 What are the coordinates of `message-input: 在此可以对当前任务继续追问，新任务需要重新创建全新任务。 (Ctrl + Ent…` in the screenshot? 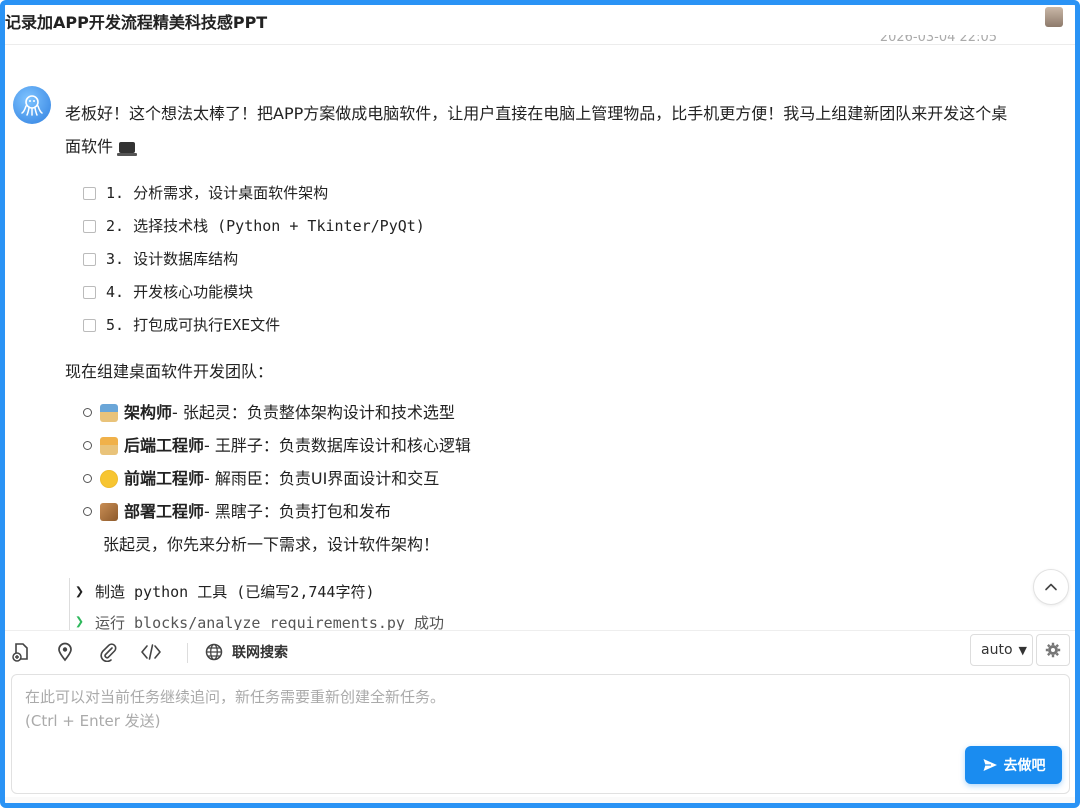 It's located at (540, 734).